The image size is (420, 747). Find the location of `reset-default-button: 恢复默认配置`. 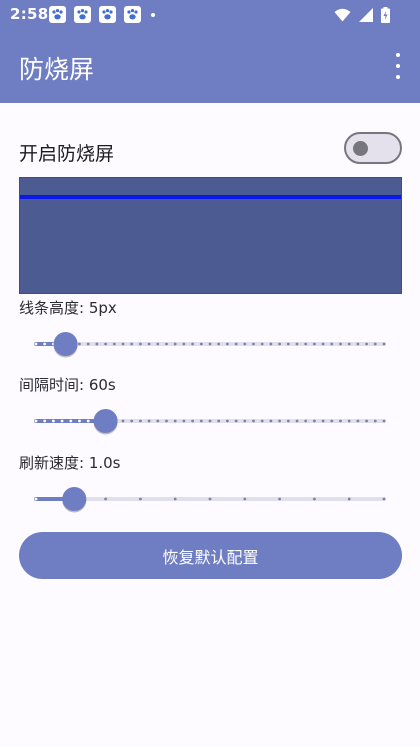

reset-default-button: 恢复默认配置 is located at coordinates (210, 555).